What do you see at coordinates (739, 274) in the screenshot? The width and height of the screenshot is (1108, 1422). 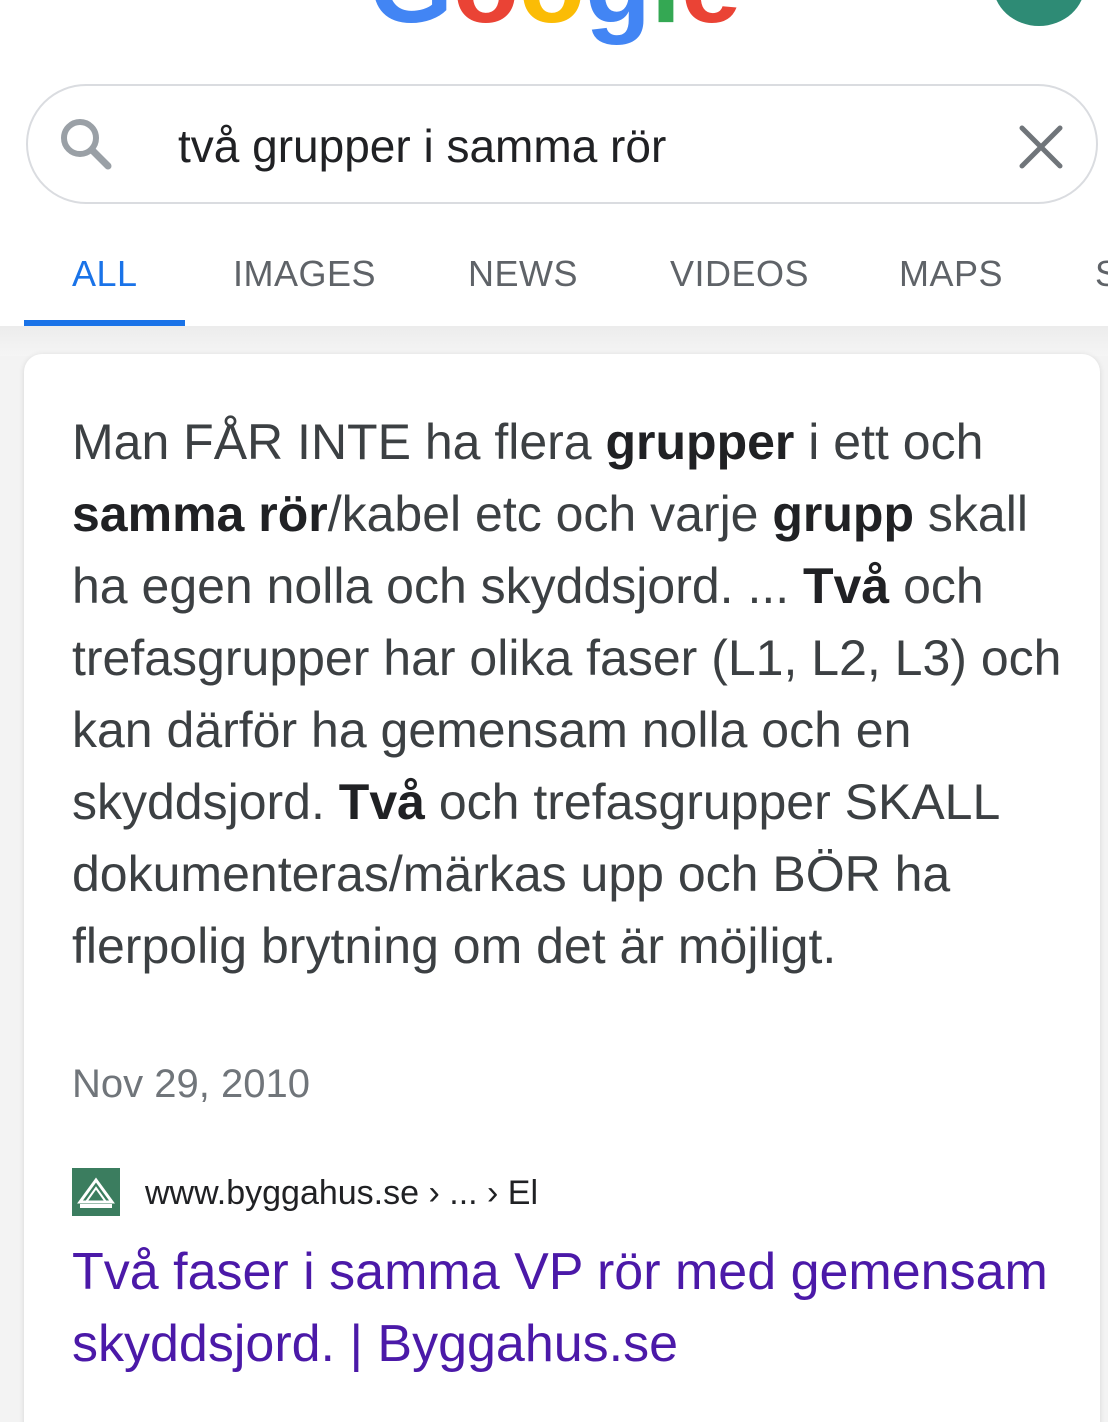 I see `tab-videos: VIDEOS` at bounding box center [739, 274].